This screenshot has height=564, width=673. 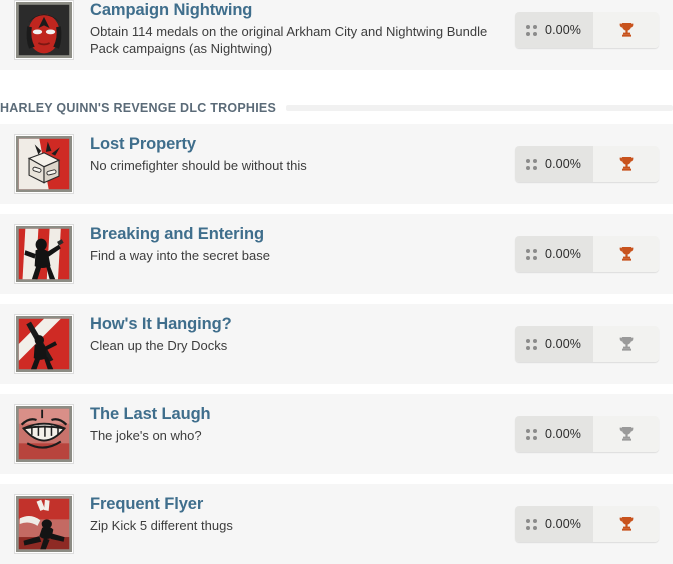 I want to click on trophy-description: Zip Kick 5 different thugs, so click(x=161, y=525).